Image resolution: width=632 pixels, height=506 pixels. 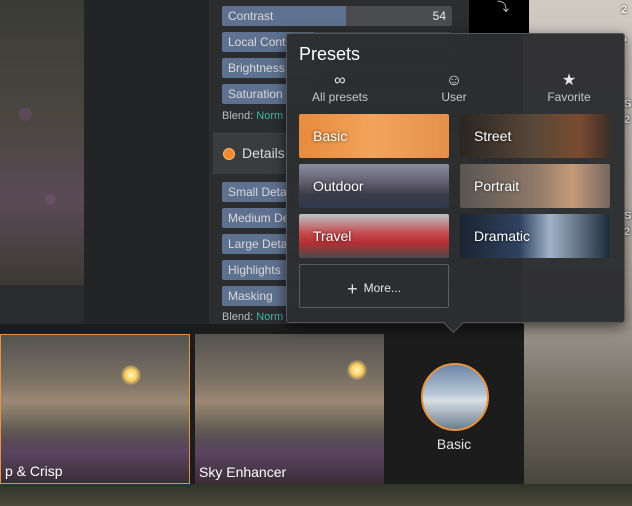 What do you see at coordinates (454, 444) in the screenshot?
I see `current-preset-label: Basic` at bounding box center [454, 444].